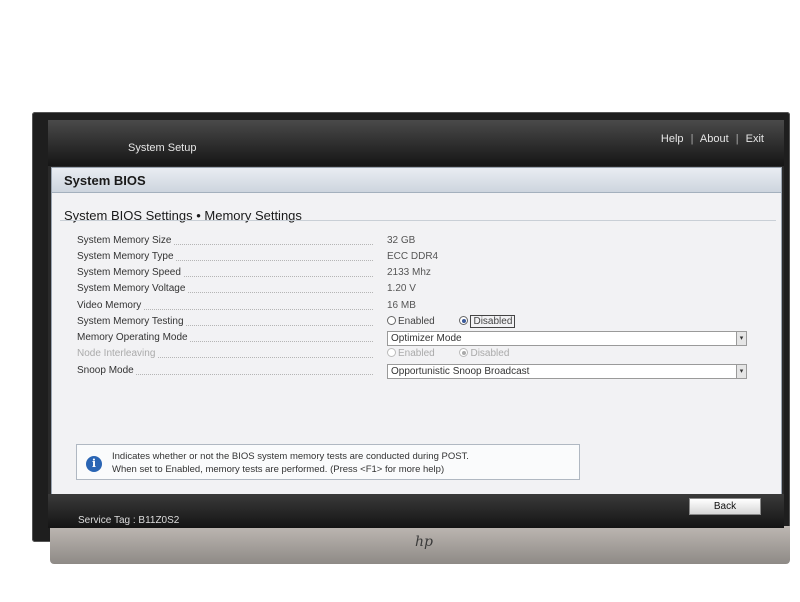  I want to click on setting-row-memory-testing: System Memory Testing Enabled Disabled, so click(427, 323).